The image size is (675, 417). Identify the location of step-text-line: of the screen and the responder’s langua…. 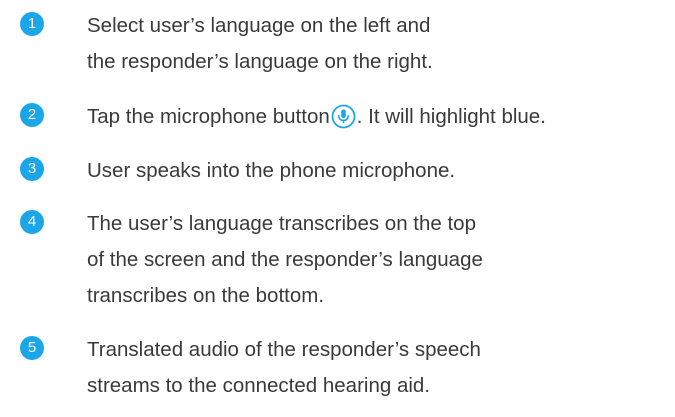
(285, 259).